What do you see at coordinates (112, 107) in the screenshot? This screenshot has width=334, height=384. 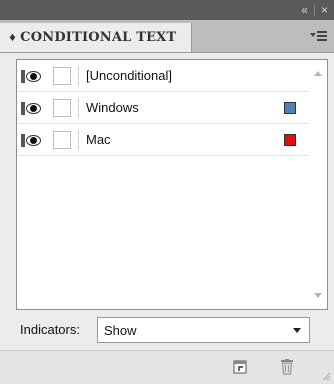 I see `condition-label: Windows` at bounding box center [112, 107].